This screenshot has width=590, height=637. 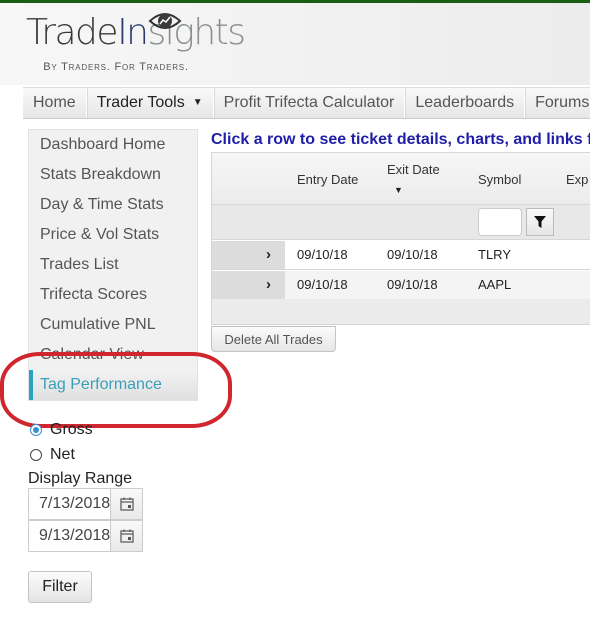 I want to click on sidebar-item-tag-performance: Tag Performance, so click(x=113, y=385).